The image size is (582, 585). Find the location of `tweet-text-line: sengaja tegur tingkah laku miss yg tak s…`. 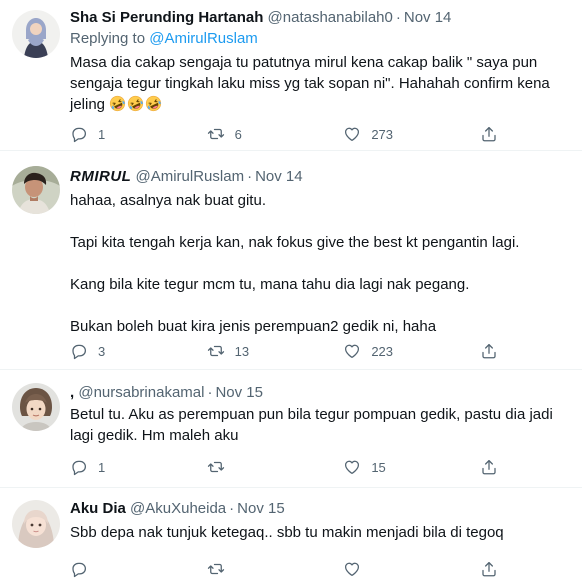

tweet-text-line: sengaja tegur tingkah laku miss yg tak s… is located at coordinates (310, 83).